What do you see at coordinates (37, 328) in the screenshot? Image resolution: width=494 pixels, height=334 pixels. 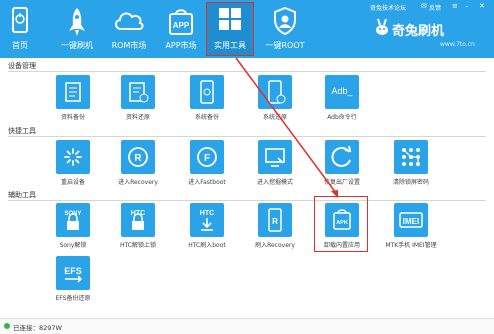 I see `connection-status: 已连接：8297W` at bounding box center [37, 328].